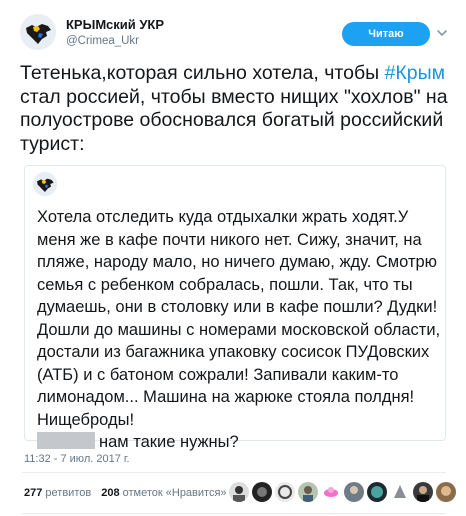  Describe the element at coordinates (386, 34) in the screenshot. I see `follow-button: Читаю` at that location.